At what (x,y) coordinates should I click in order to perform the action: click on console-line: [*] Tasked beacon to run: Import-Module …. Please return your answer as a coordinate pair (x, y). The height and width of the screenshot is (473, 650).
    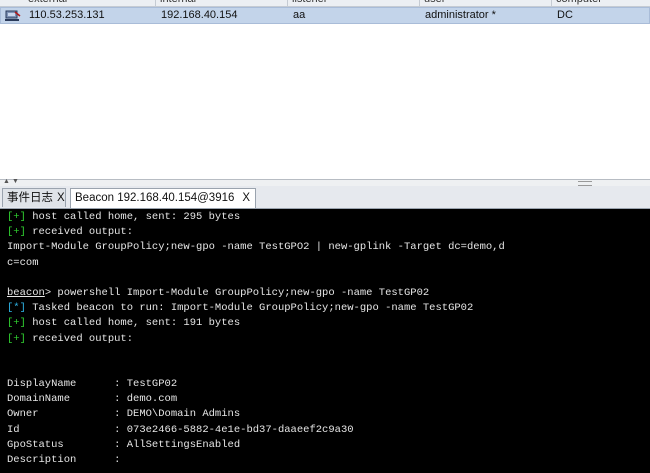
    Looking at the image, I should click on (240, 308).